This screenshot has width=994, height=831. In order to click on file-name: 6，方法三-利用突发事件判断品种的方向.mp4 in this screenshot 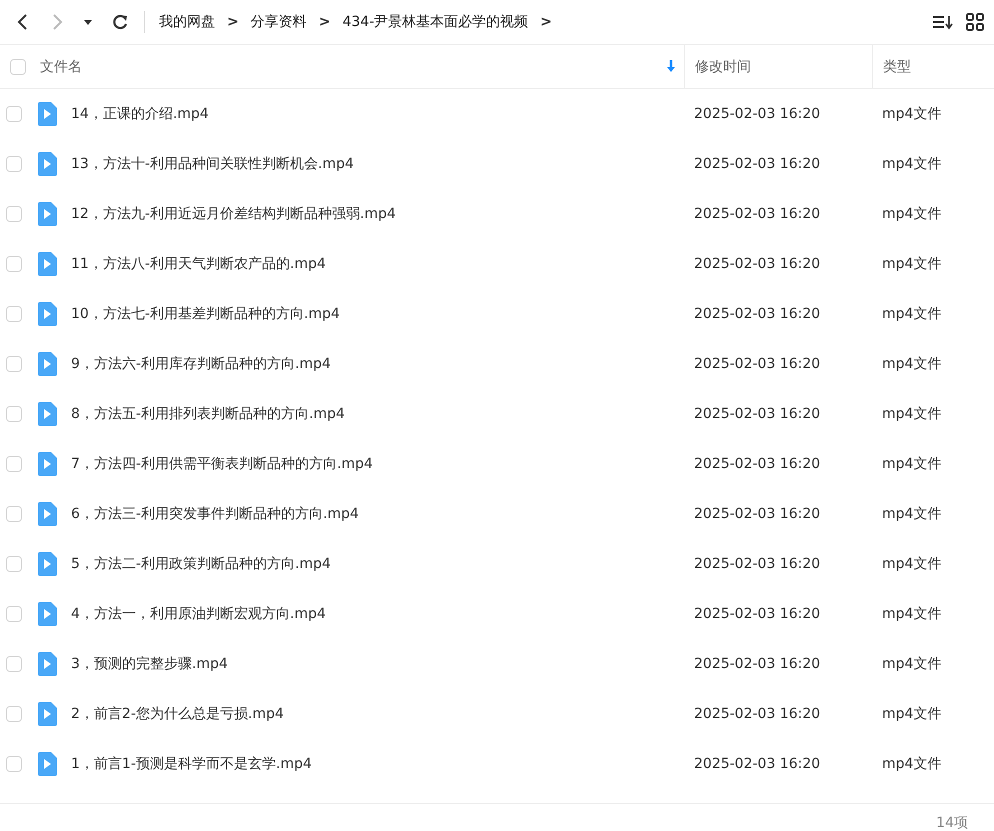, I will do `click(215, 514)`.